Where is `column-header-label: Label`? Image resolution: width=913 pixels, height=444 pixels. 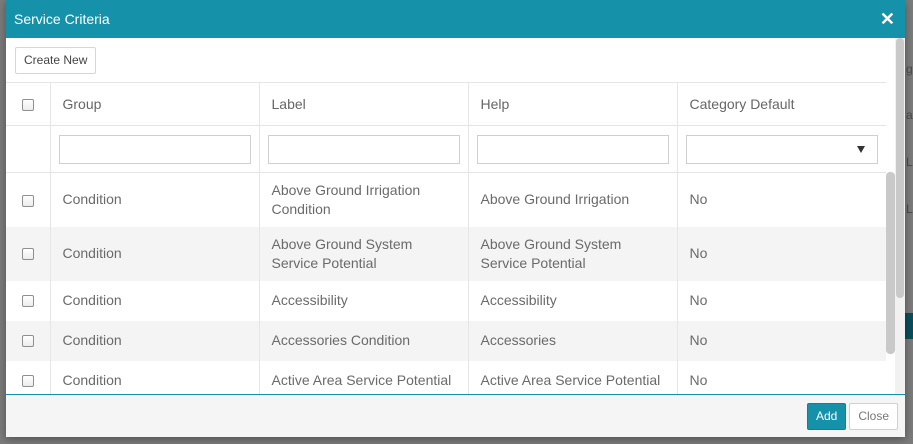
column-header-label: Label is located at coordinates (364, 104).